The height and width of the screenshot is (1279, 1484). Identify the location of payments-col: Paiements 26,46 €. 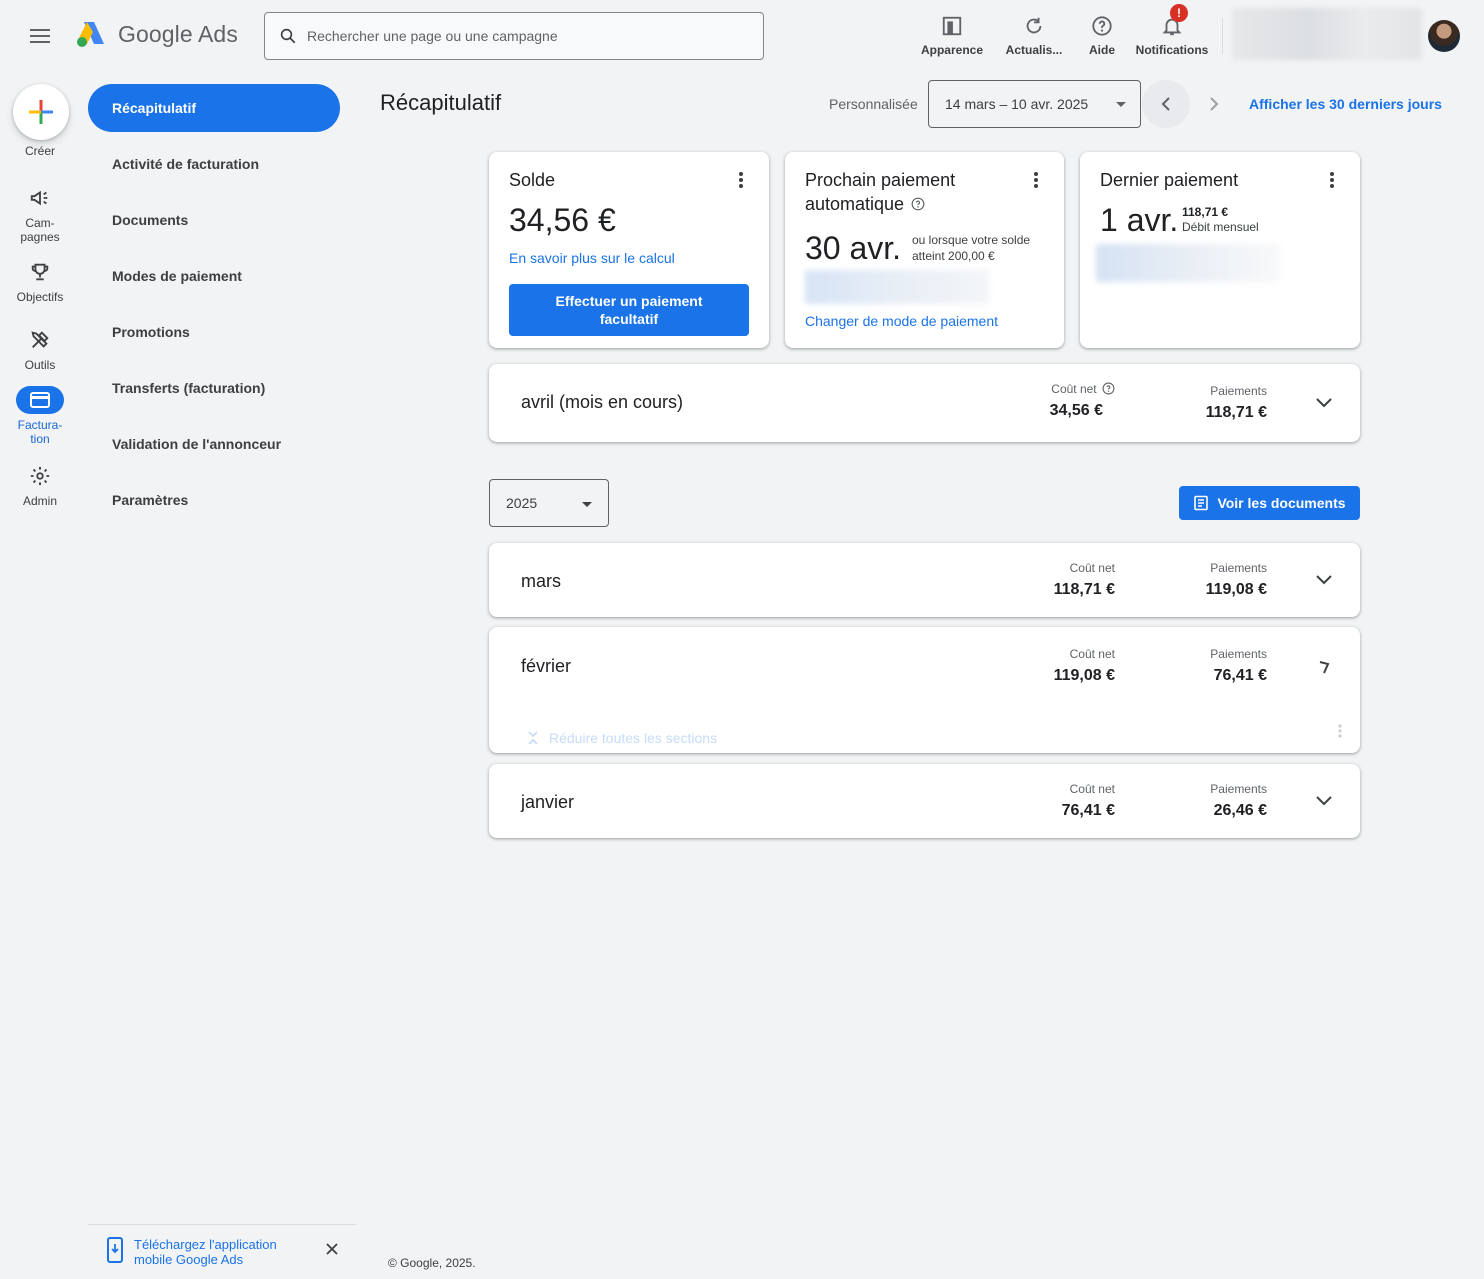
(1218, 801).